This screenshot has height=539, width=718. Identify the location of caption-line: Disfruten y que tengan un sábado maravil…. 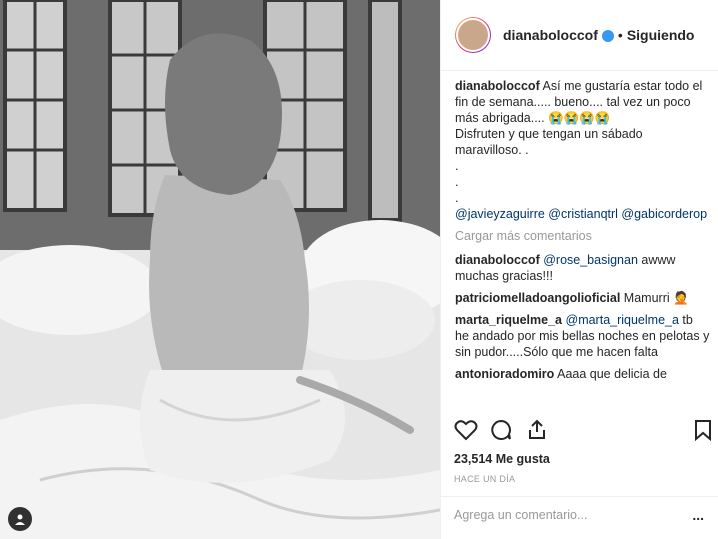
(549, 142).